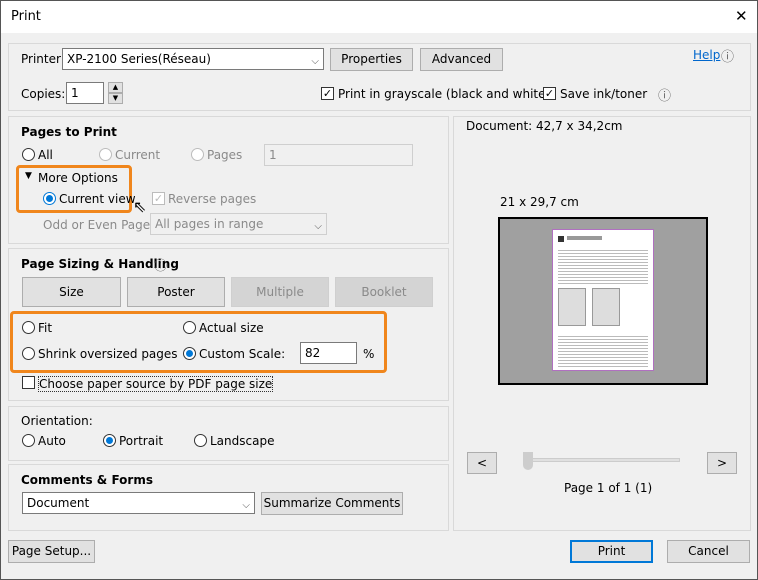  What do you see at coordinates (102, 225) in the screenshot?
I see `odd-even-label: Odd or Even Pages:` at bounding box center [102, 225].